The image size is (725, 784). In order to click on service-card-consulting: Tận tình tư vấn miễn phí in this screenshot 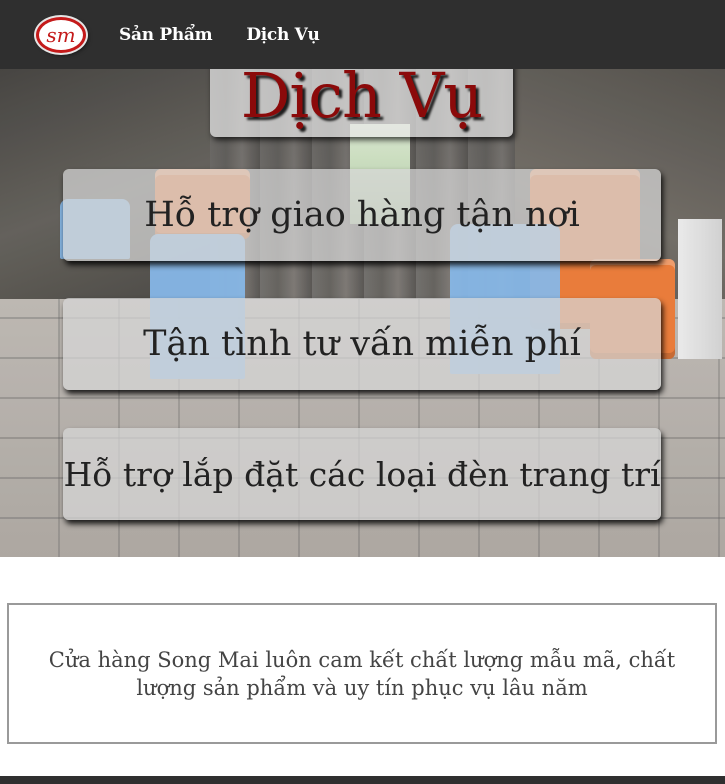, I will do `click(362, 344)`.